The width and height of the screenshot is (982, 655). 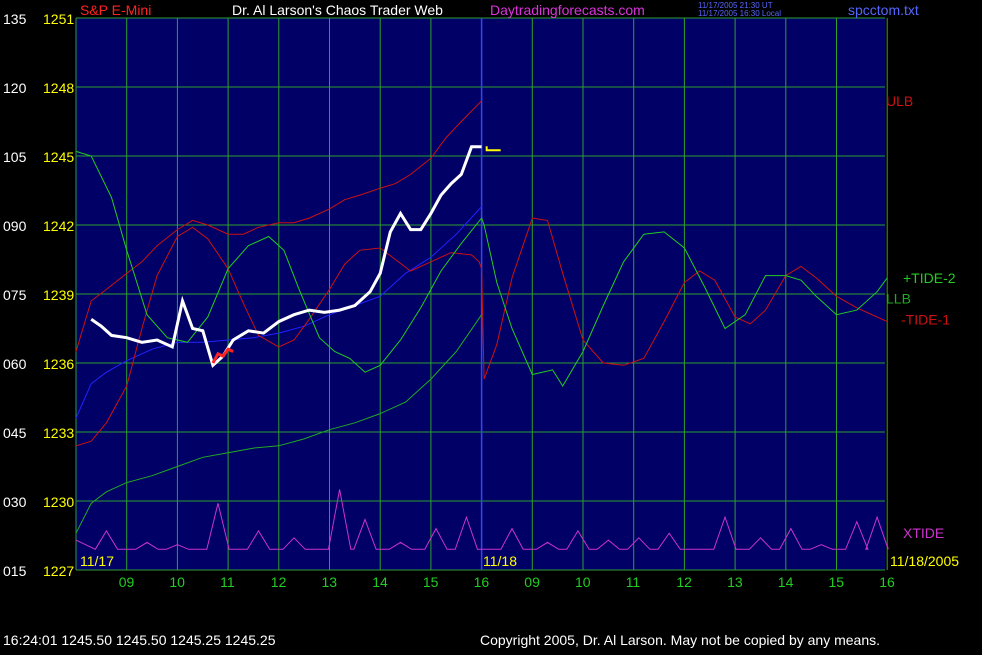 What do you see at coordinates (58, 226) in the screenshot?
I see `price-tick-label: 1242` at bounding box center [58, 226].